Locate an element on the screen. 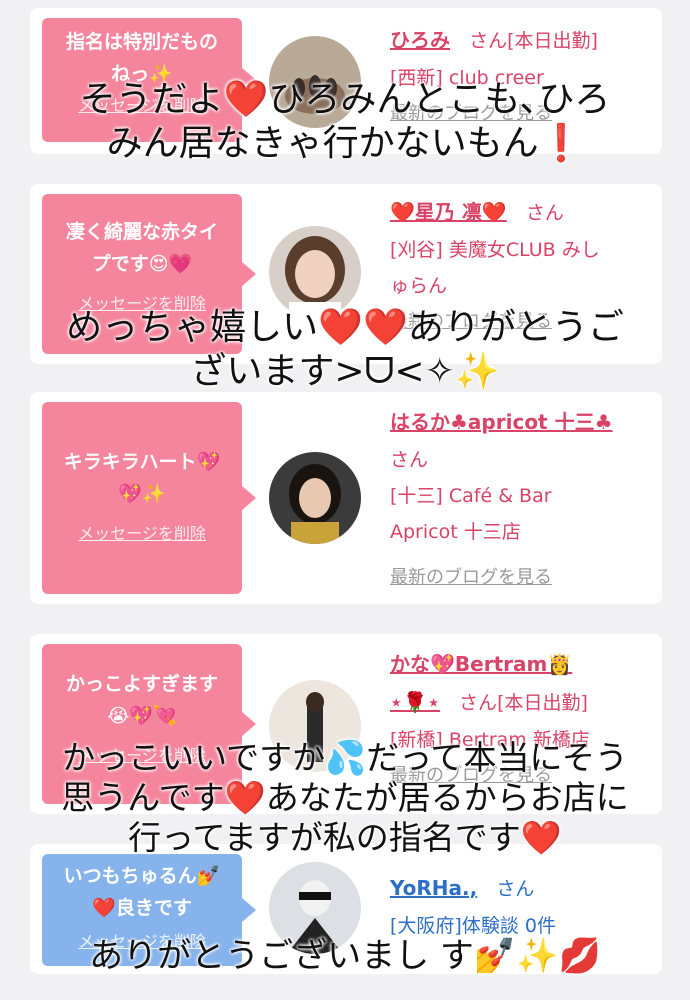  cast-name-link: ⋆🌹⋆ is located at coordinates (415, 702).